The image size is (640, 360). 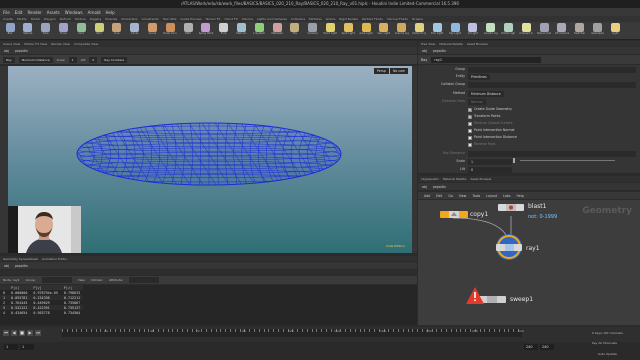 What do you see at coordinates (450, 196) in the screenshot?
I see `network-menu-go: Go` at bounding box center [450, 196].